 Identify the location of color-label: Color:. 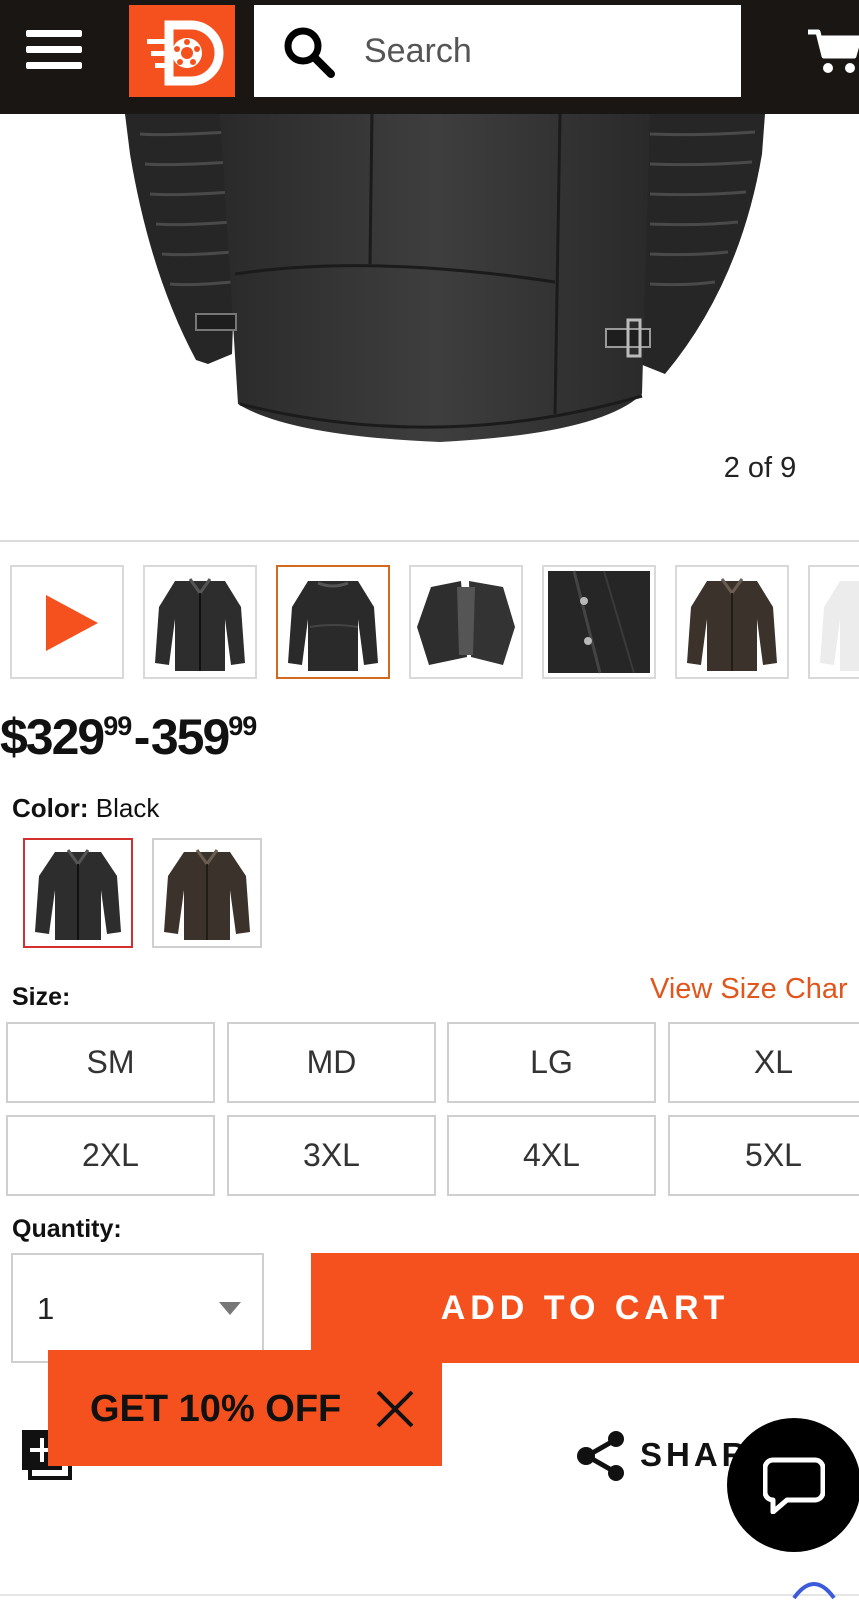
(50, 808).